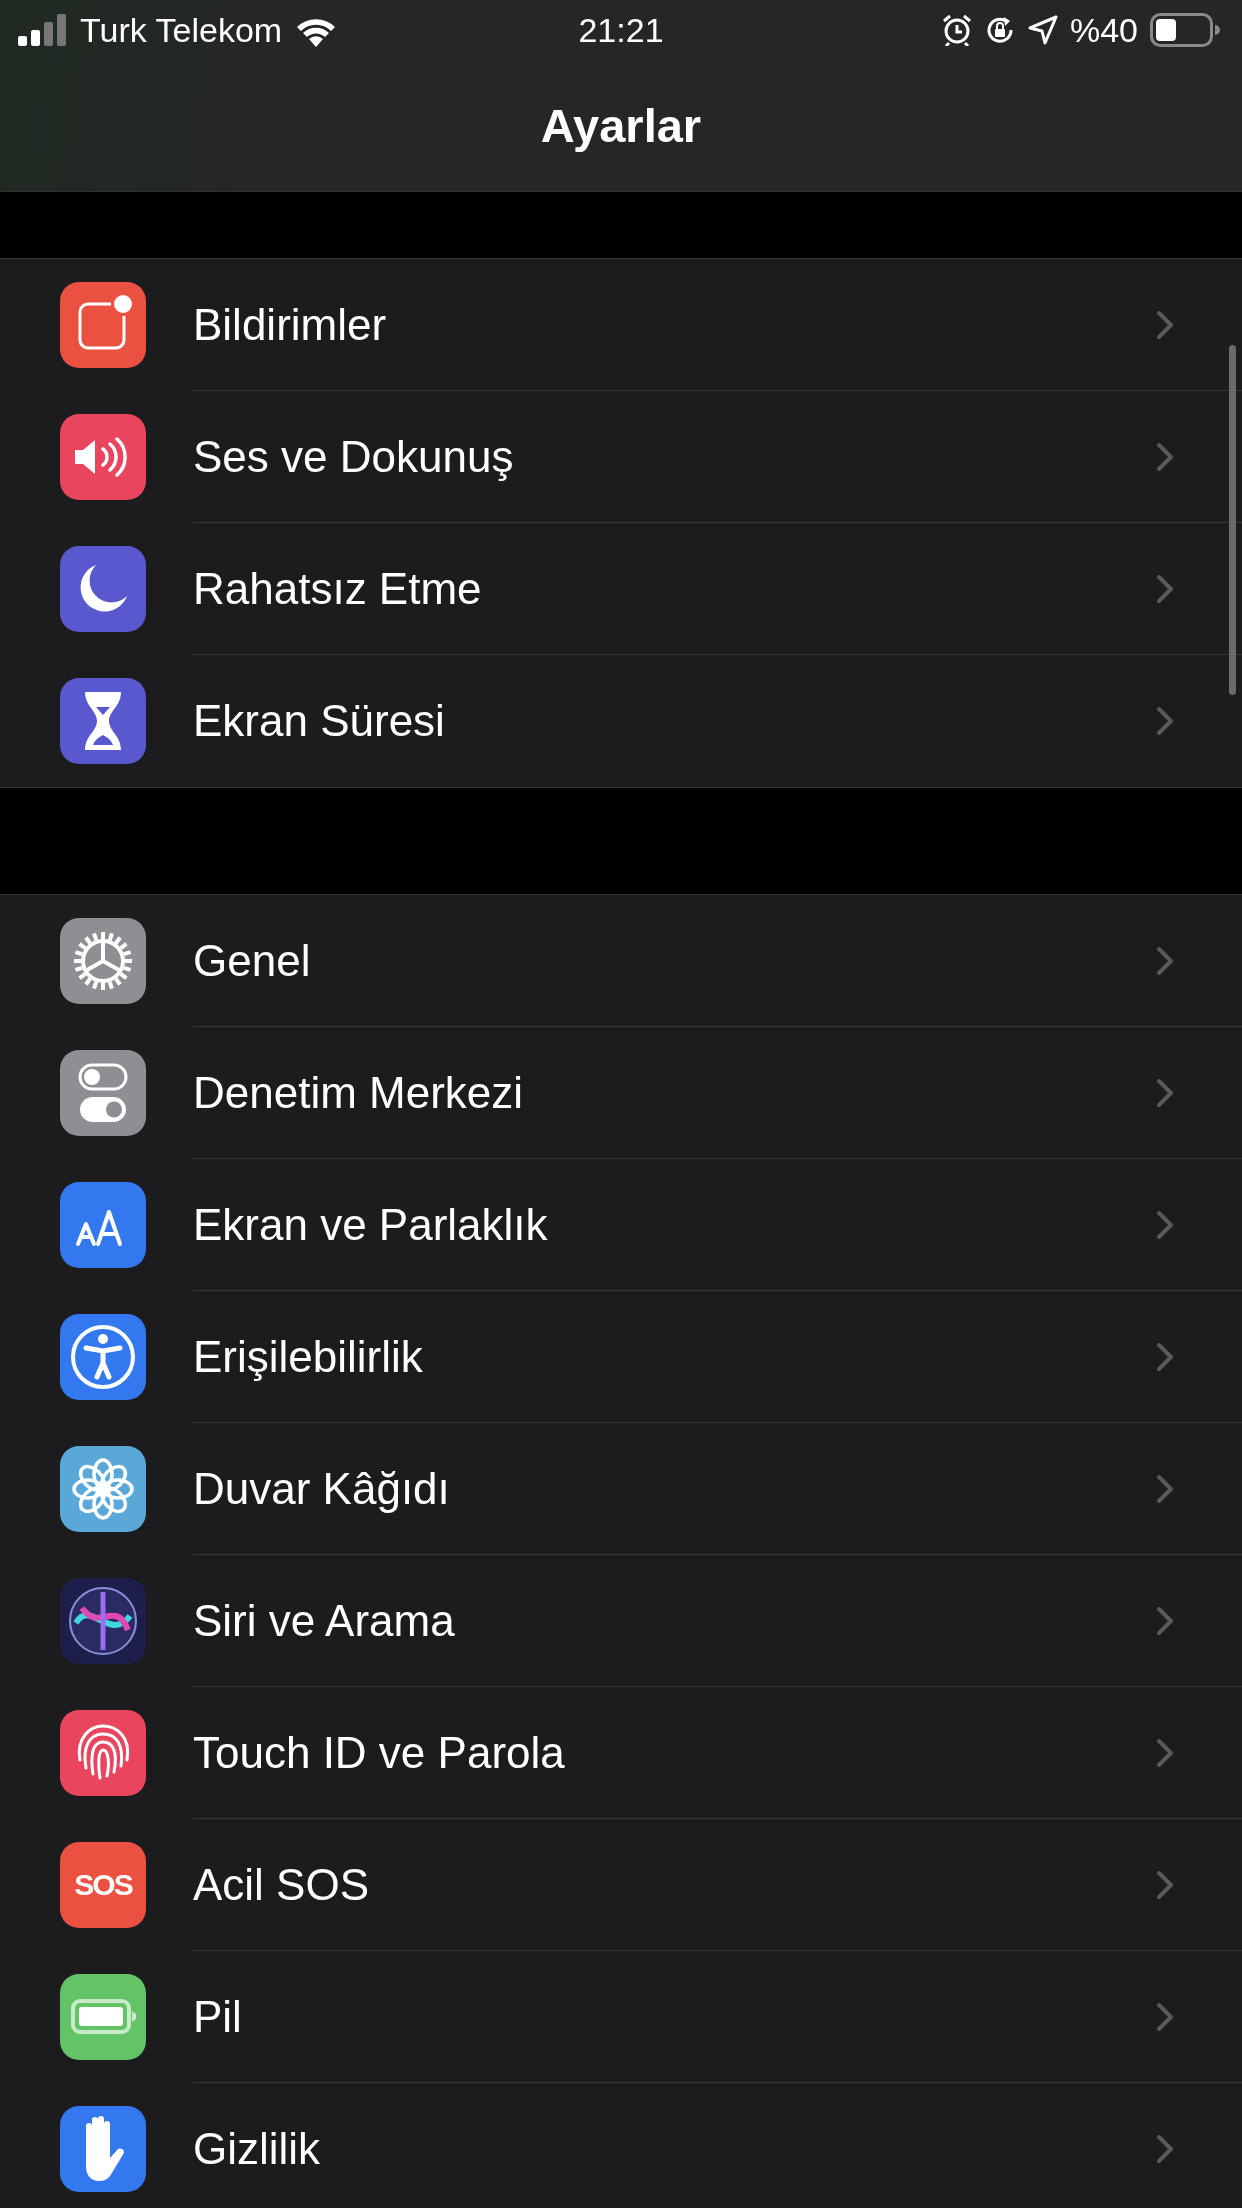  I want to click on settings-row: Touch ID ve Parola, so click(621, 1753).